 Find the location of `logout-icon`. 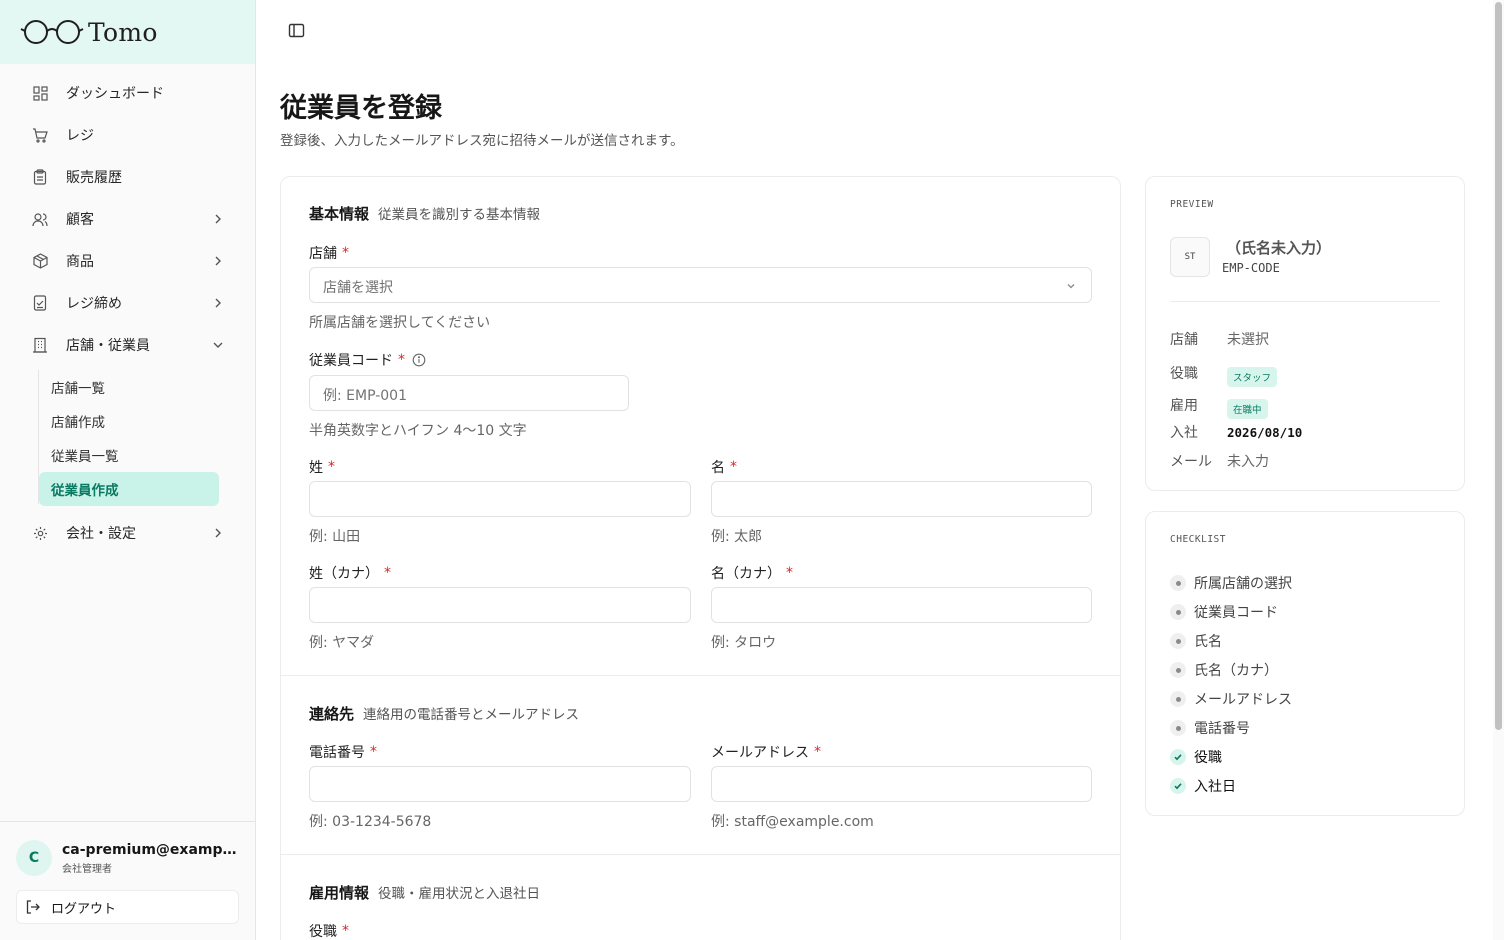

logout-icon is located at coordinates (33, 907).